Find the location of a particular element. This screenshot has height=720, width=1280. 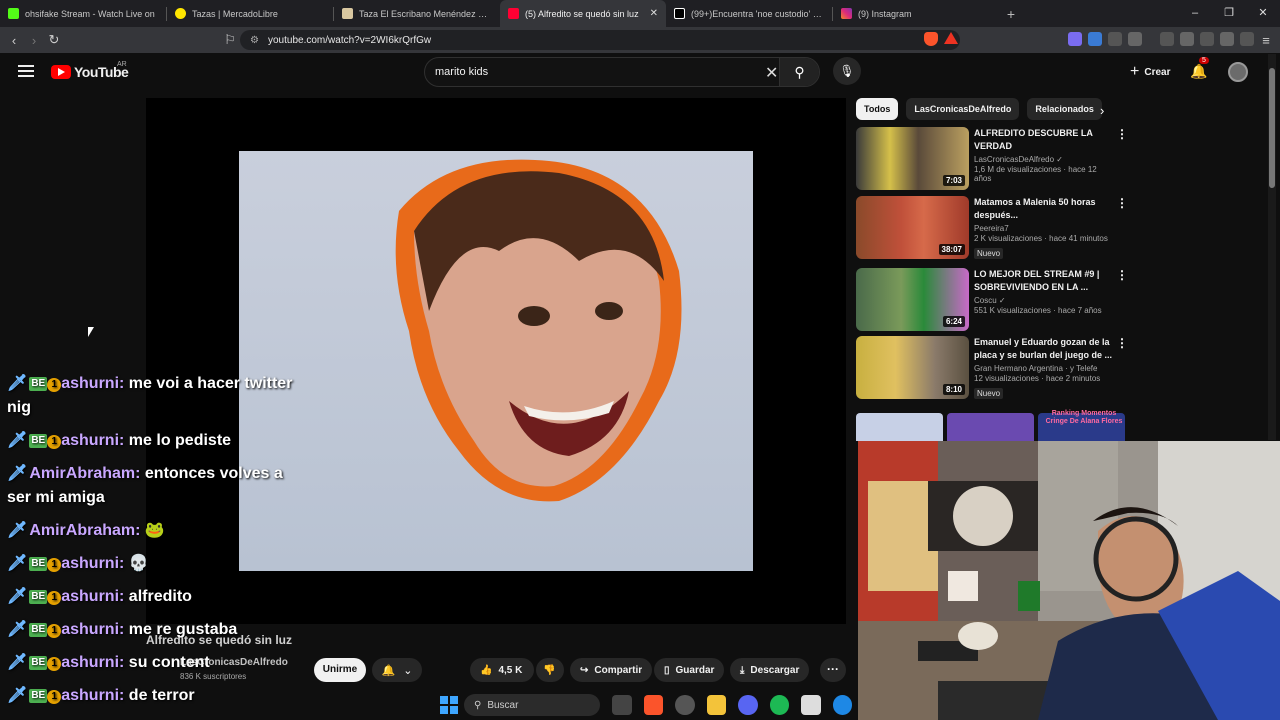

channel-name: LasCronicasDeAlfredo is located at coordinates (234, 662).